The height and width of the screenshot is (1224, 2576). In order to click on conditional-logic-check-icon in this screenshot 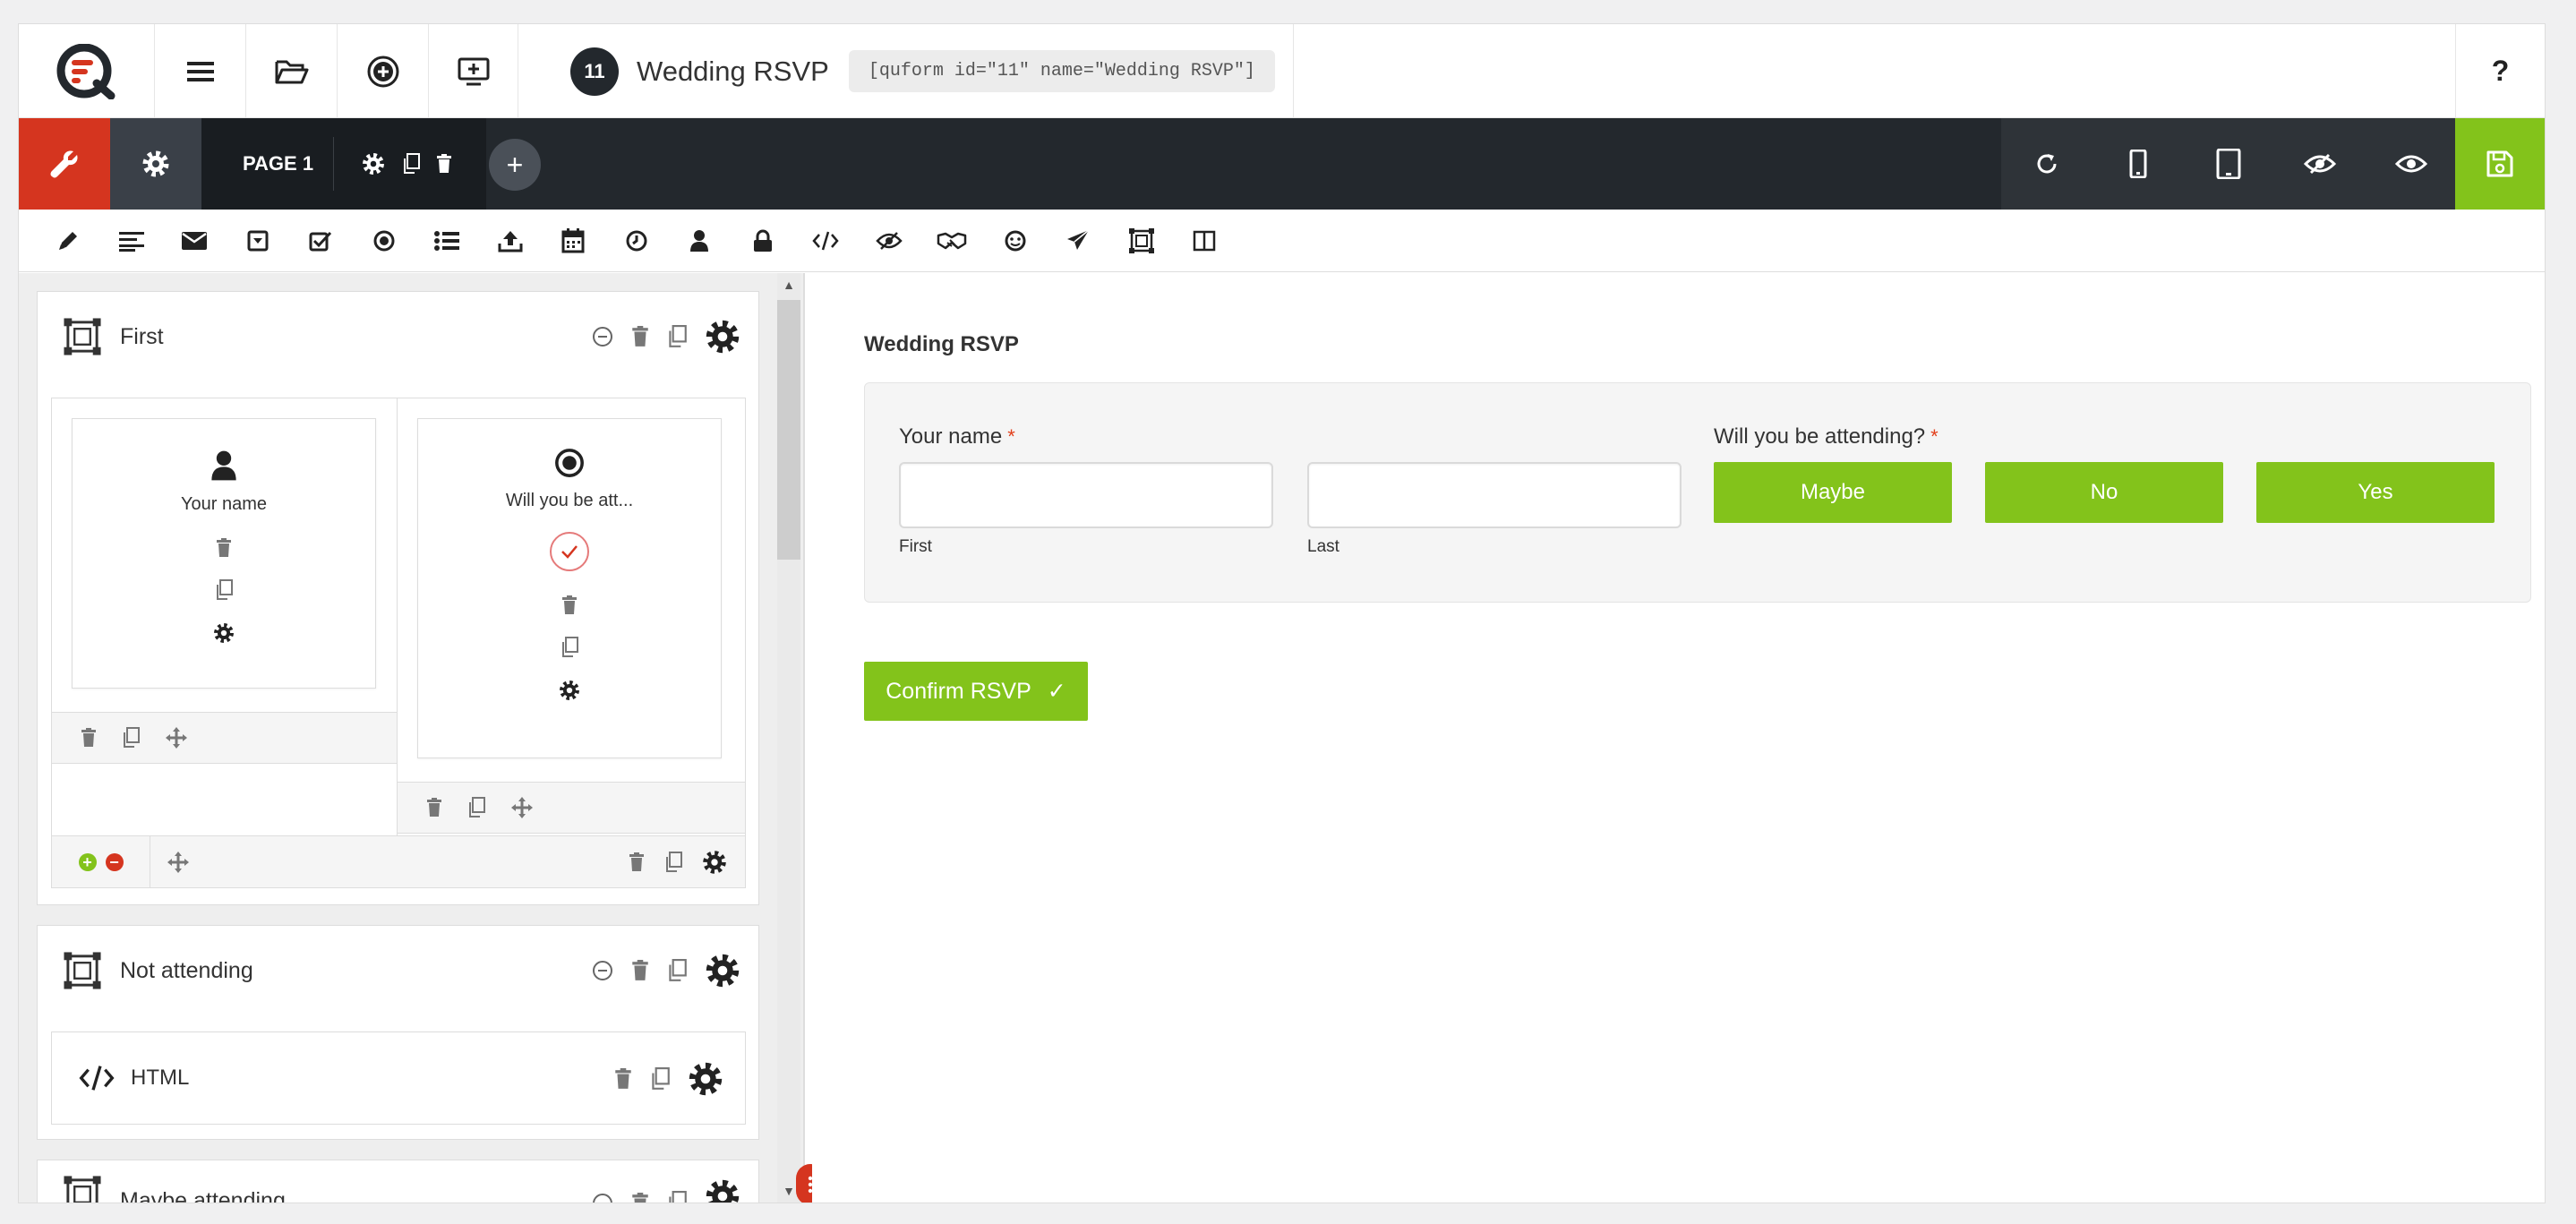, I will do `click(569, 551)`.